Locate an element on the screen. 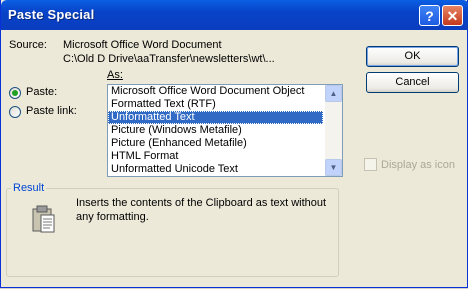 The height and width of the screenshot is (289, 468). format-item: Formatted Text (RTF) is located at coordinates (215, 104).